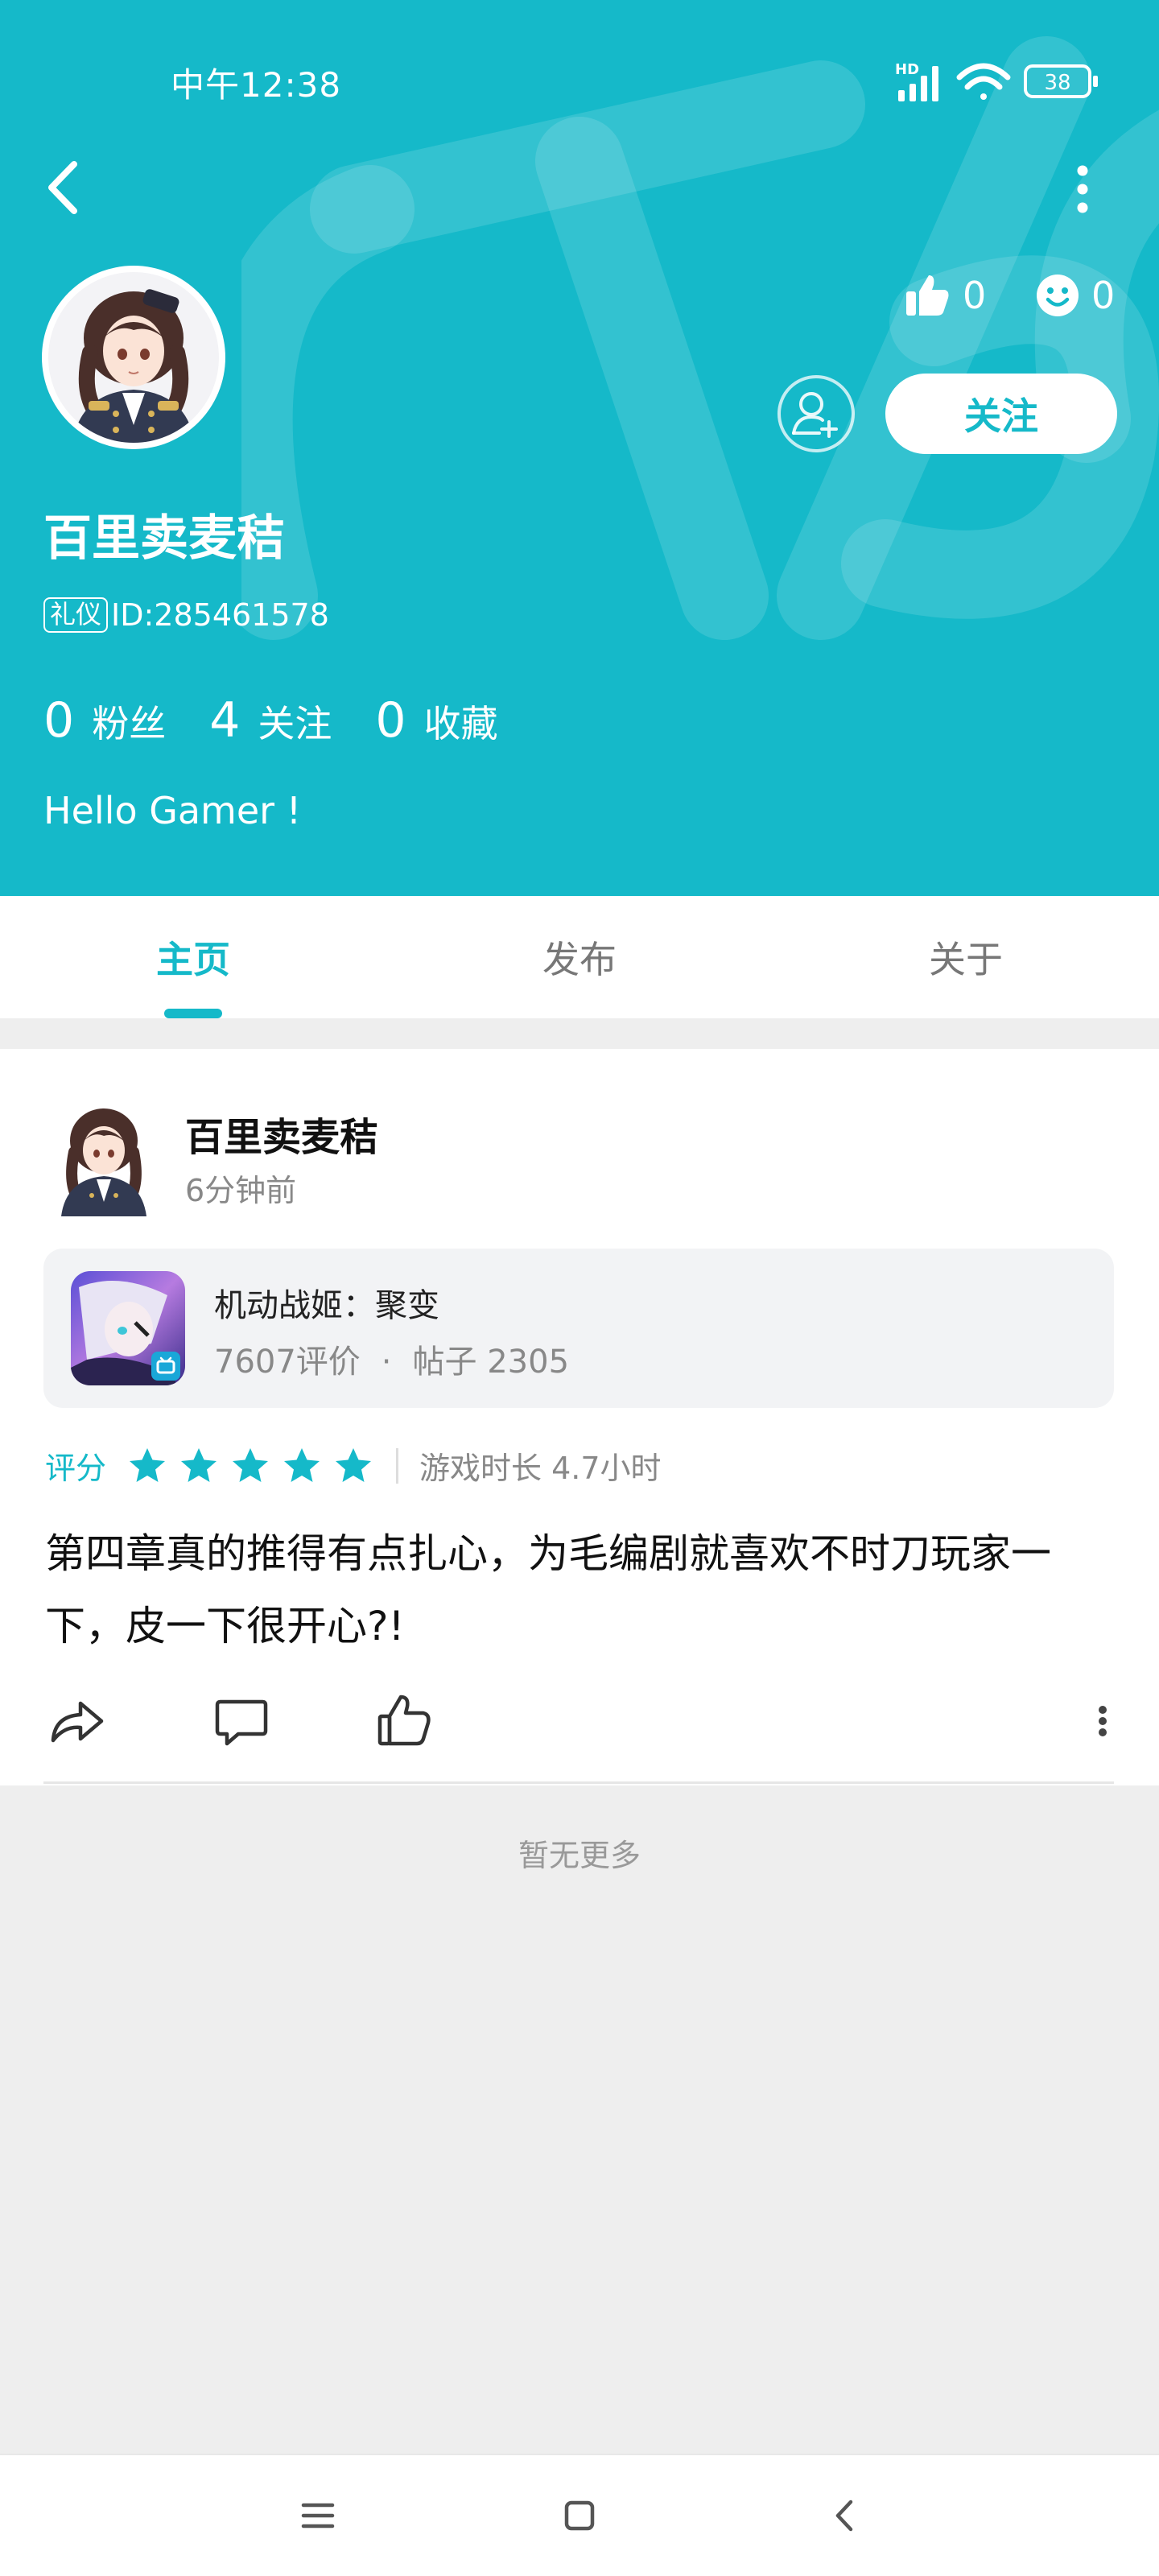 The image size is (1159, 2576). I want to click on rating-stars, so click(256, 1466).